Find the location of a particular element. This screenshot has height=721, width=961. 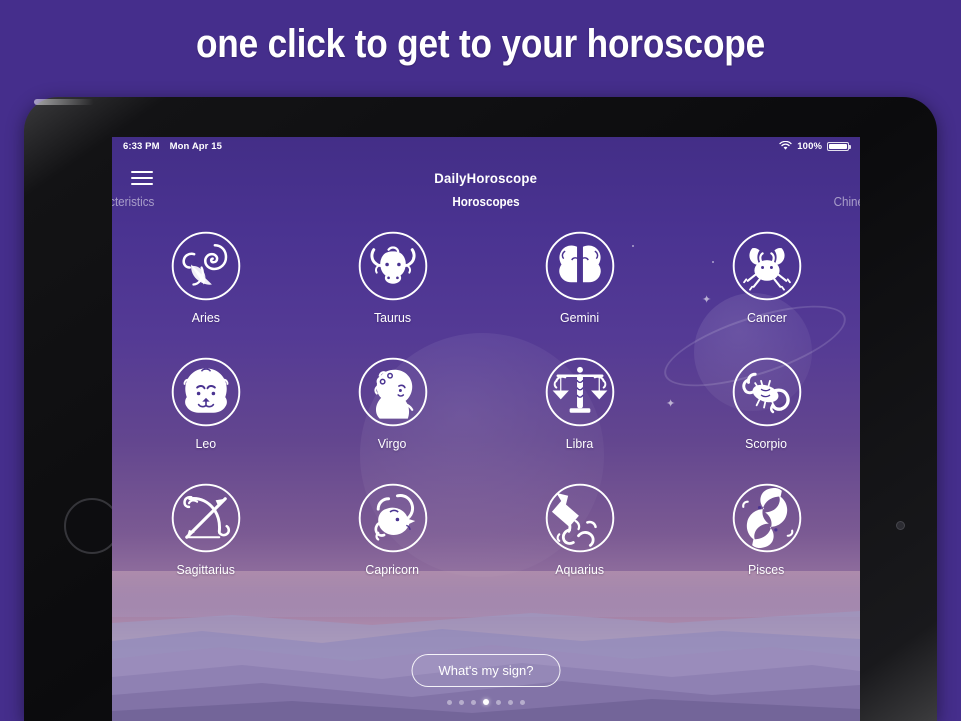

whats-my-sign-button: What's my sign? is located at coordinates (486, 670).